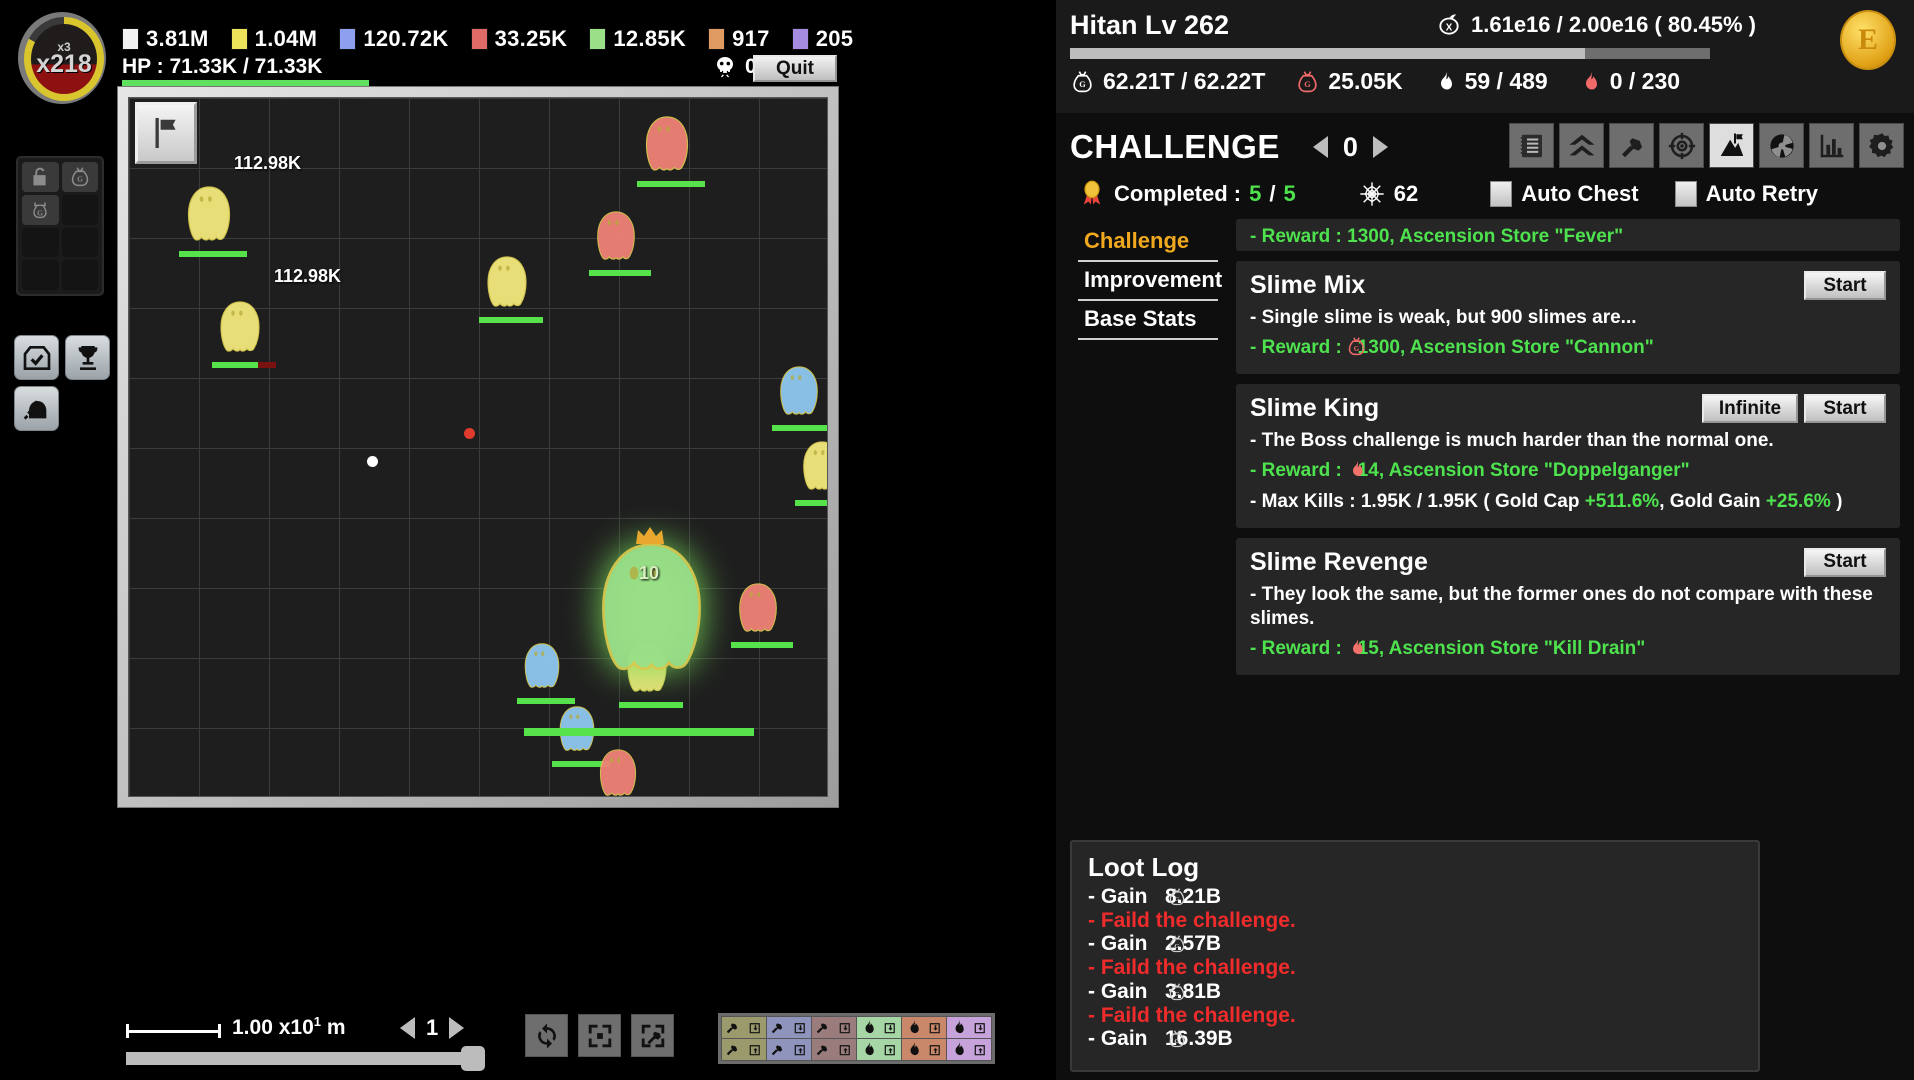  Describe the element at coordinates (1746, 194) in the screenshot. I see `auto-retry-toggle: Auto Retry` at that location.